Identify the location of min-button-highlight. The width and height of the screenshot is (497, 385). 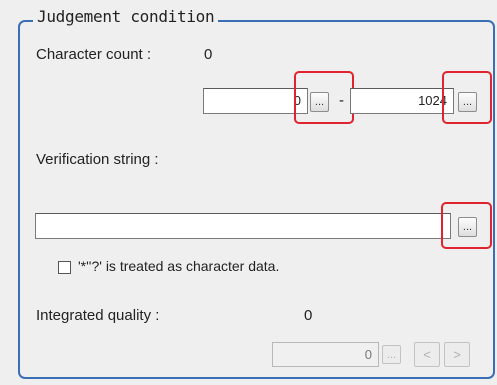
(324, 97).